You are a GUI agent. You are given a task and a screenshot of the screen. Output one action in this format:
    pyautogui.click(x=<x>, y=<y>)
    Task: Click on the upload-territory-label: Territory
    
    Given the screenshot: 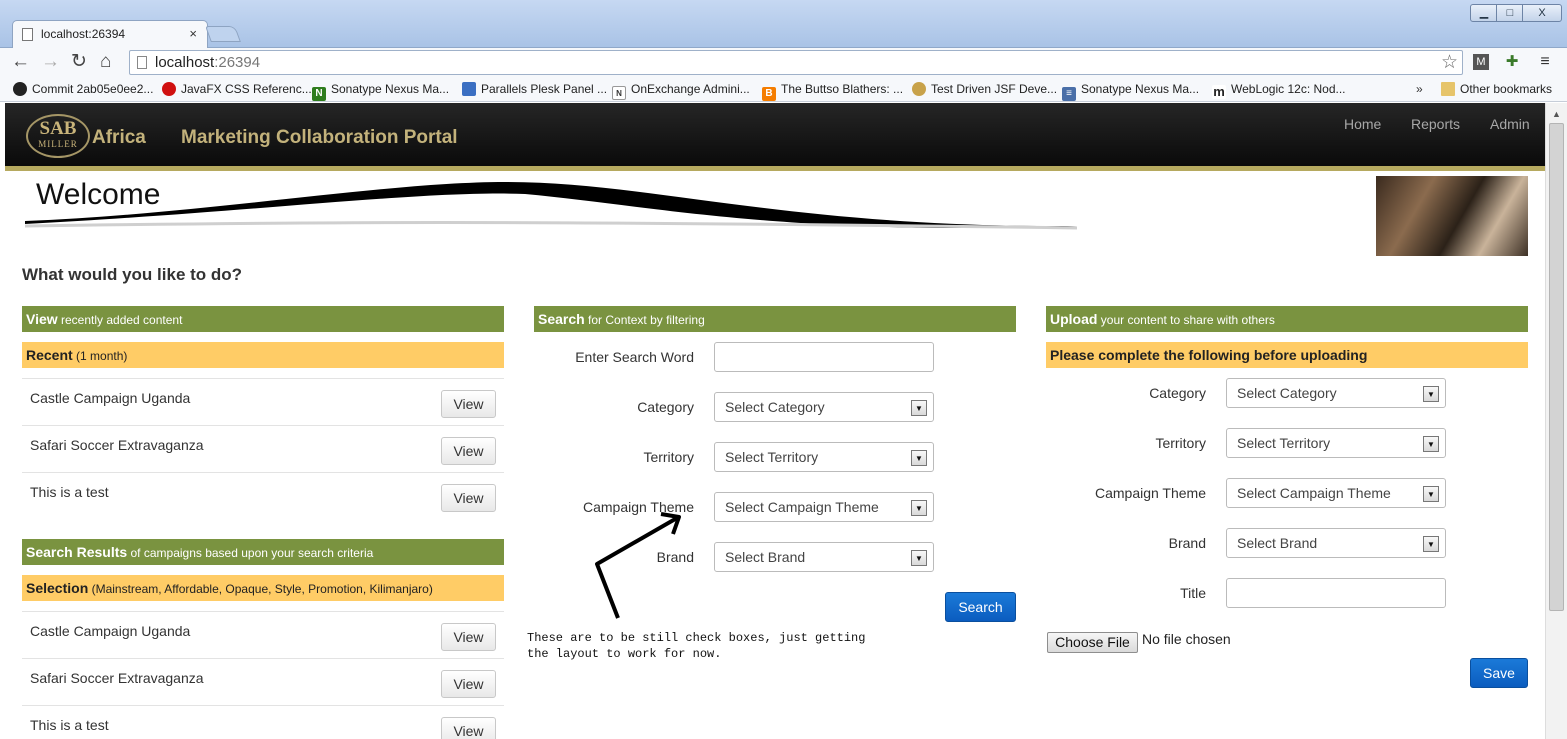 What is the action you would take?
    pyautogui.click(x=1180, y=443)
    